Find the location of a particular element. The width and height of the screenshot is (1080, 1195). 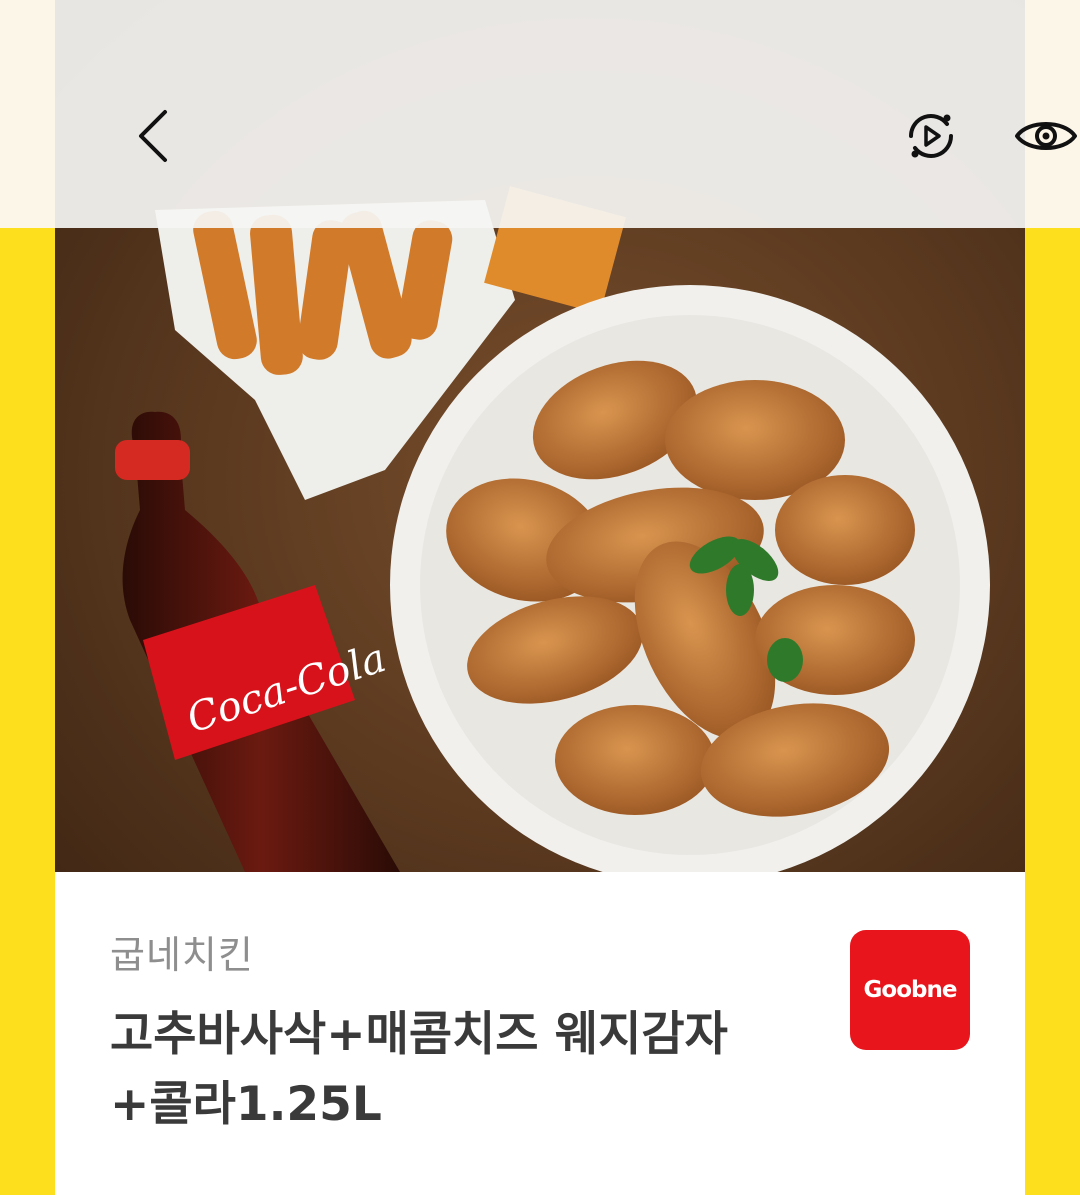

replay-button is located at coordinates (931, 136).